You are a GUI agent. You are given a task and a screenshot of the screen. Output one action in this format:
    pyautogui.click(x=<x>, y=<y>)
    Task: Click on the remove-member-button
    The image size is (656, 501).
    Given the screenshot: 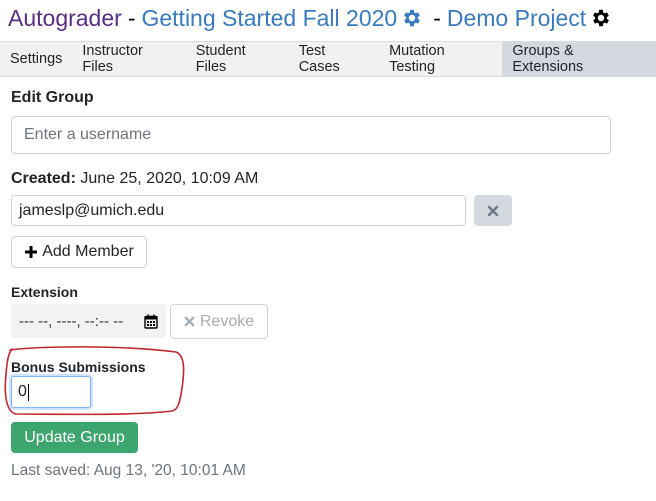 What is the action you would take?
    pyautogui.click(x=493, y=210)
    